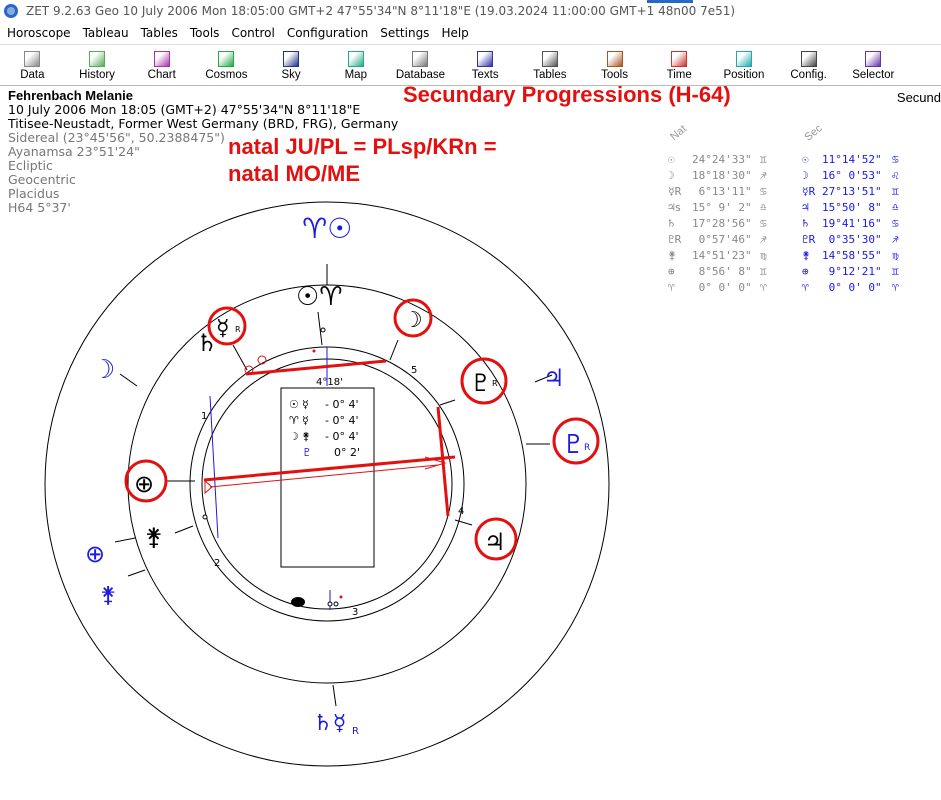 The height and width of the screenshot is (800, 941). I want to click on outer-earth-glyph: ⊕, so click(95, 554).